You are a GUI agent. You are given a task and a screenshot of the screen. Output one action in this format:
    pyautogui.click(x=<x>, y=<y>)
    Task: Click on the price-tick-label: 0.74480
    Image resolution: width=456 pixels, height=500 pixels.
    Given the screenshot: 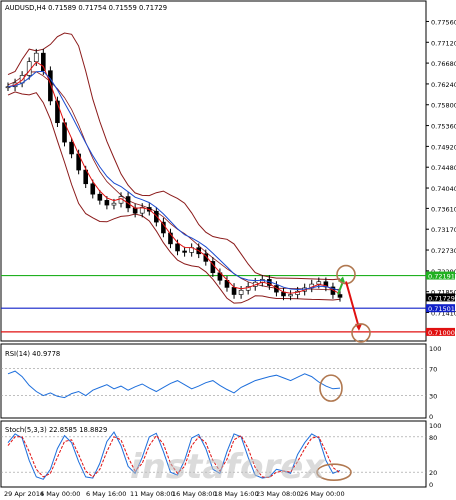 What is the action you would take?
    pyautogui.click(x=443, y=168)
    